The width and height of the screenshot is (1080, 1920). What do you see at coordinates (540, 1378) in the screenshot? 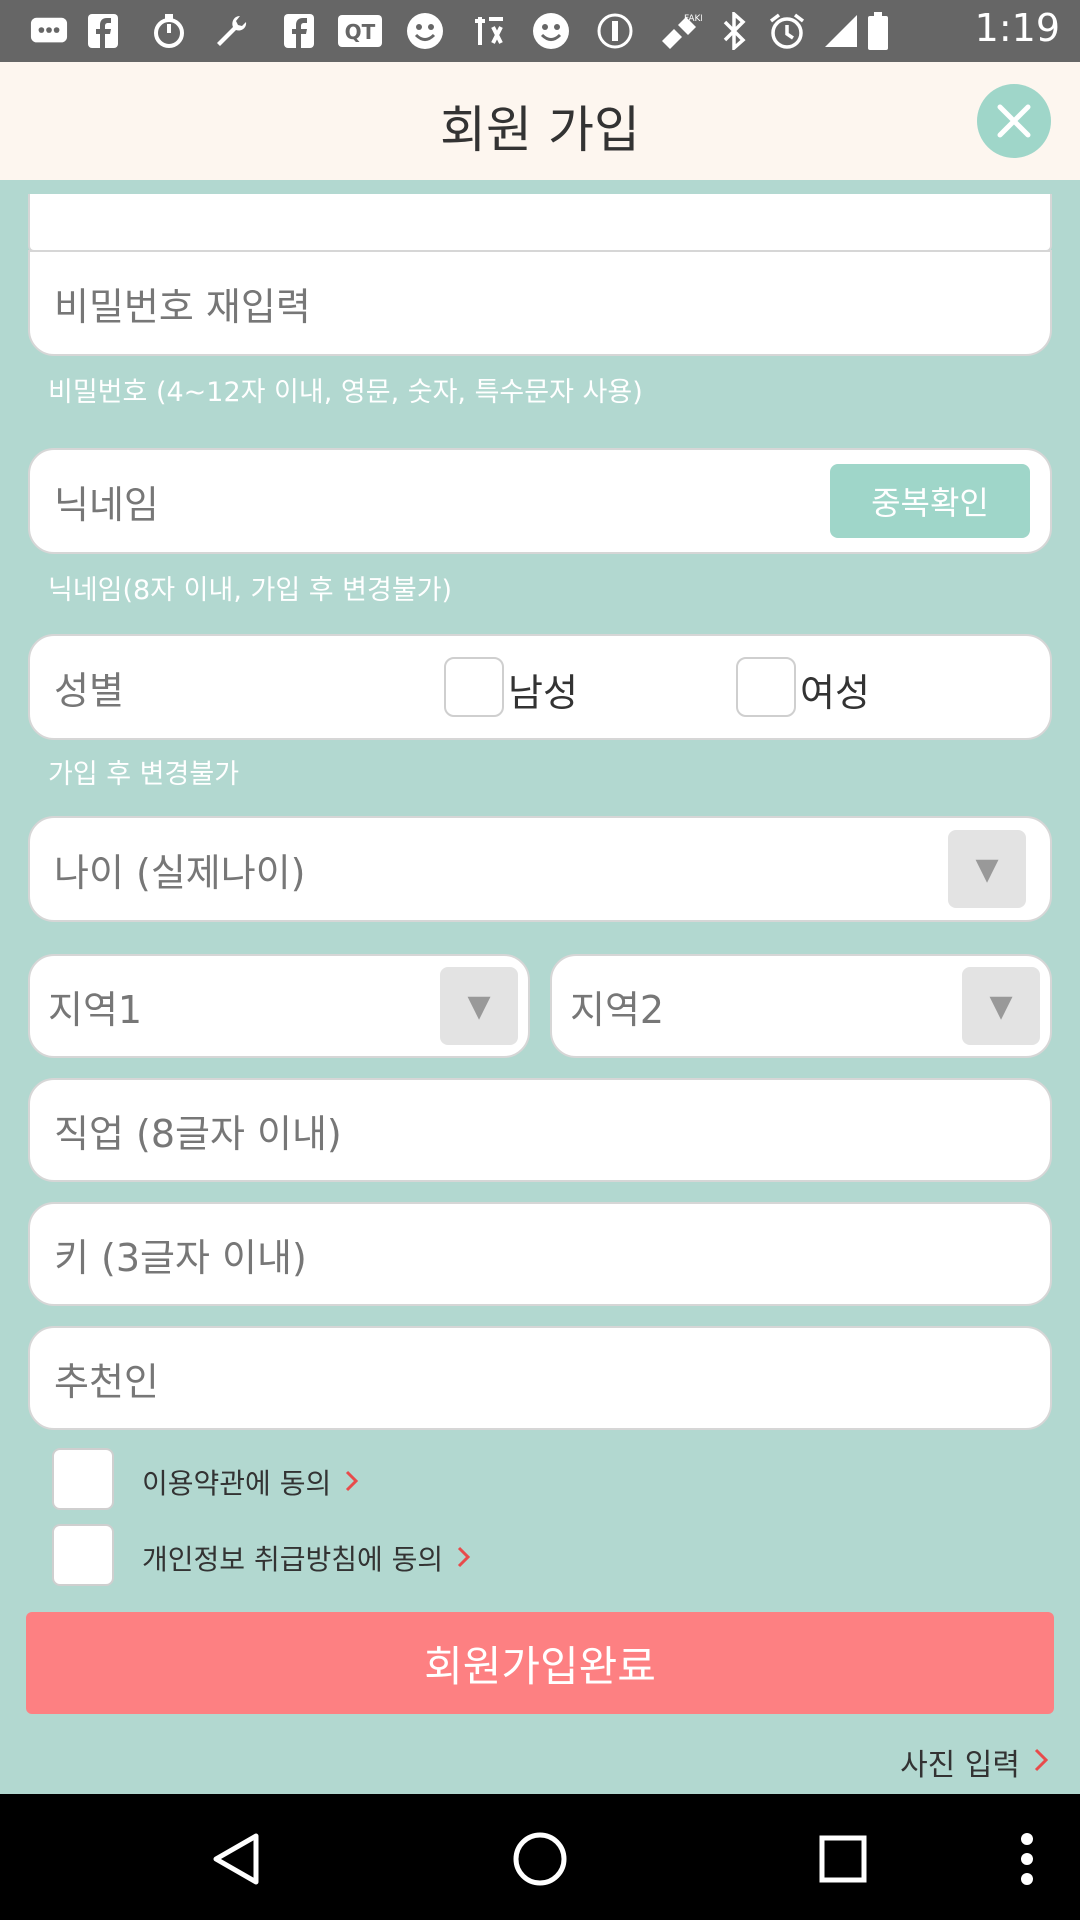
I see `referrer-input: 추천인` at bounding box center [540, 1378].